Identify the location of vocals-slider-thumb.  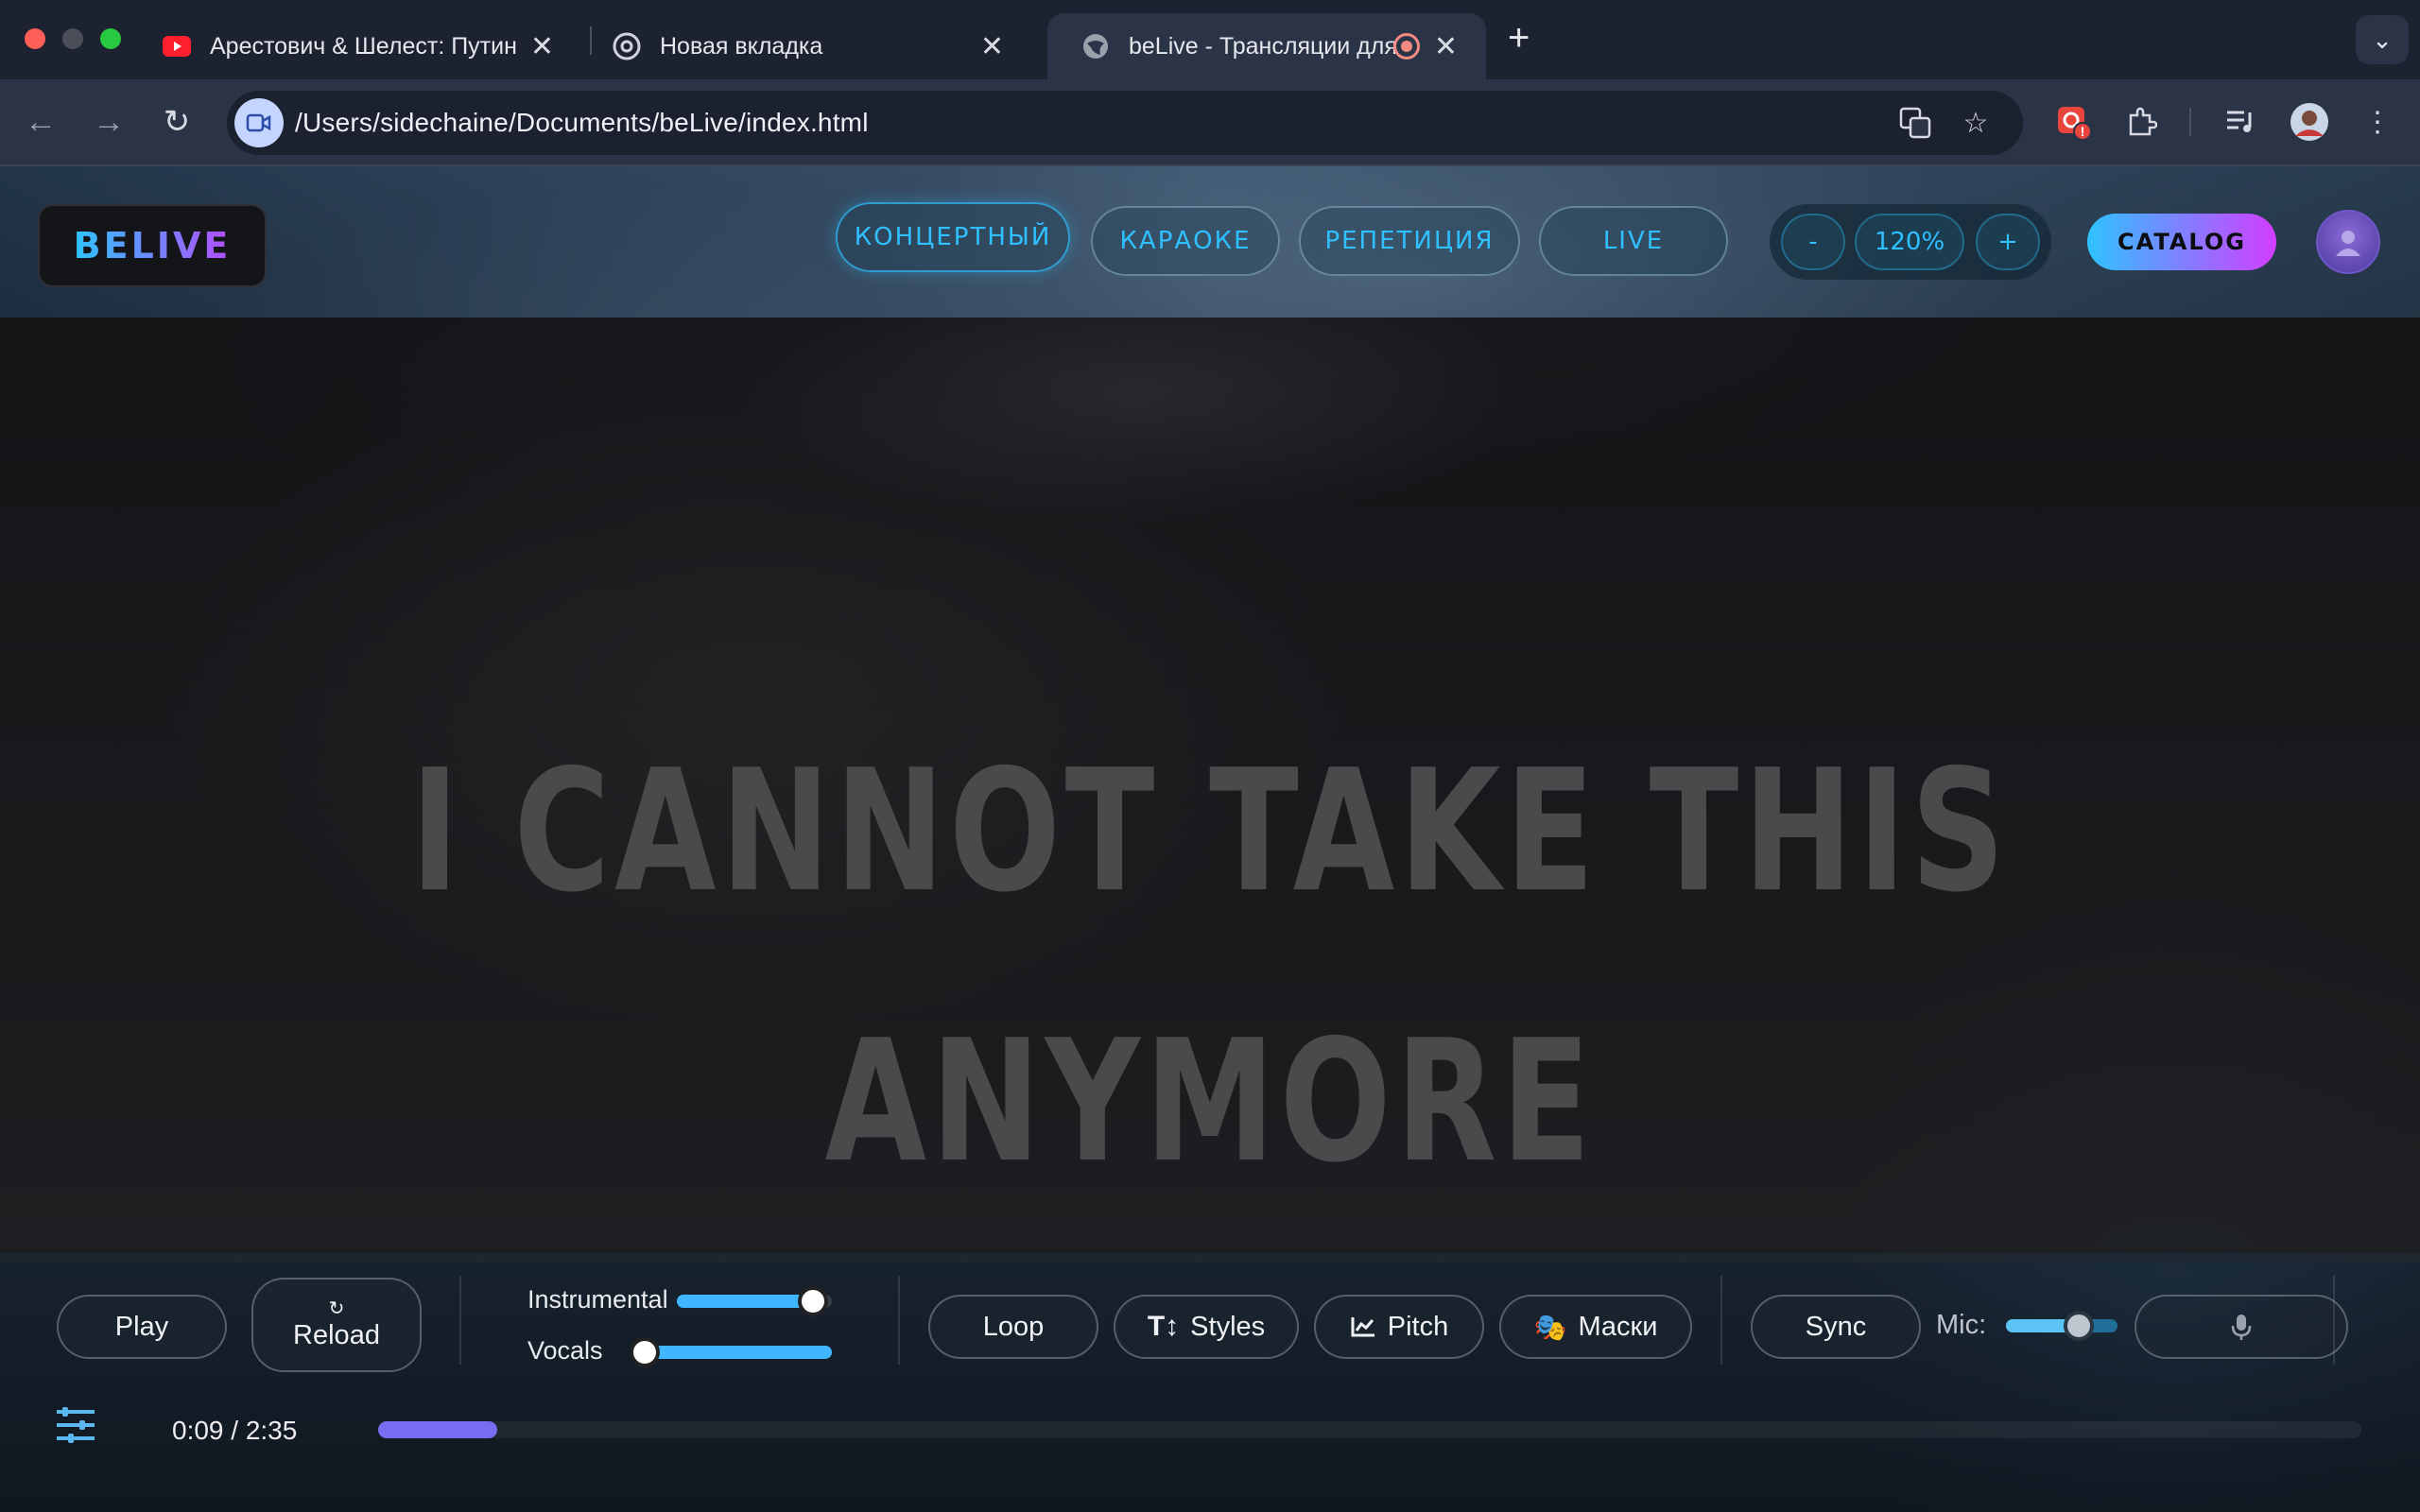
(646, 1352).